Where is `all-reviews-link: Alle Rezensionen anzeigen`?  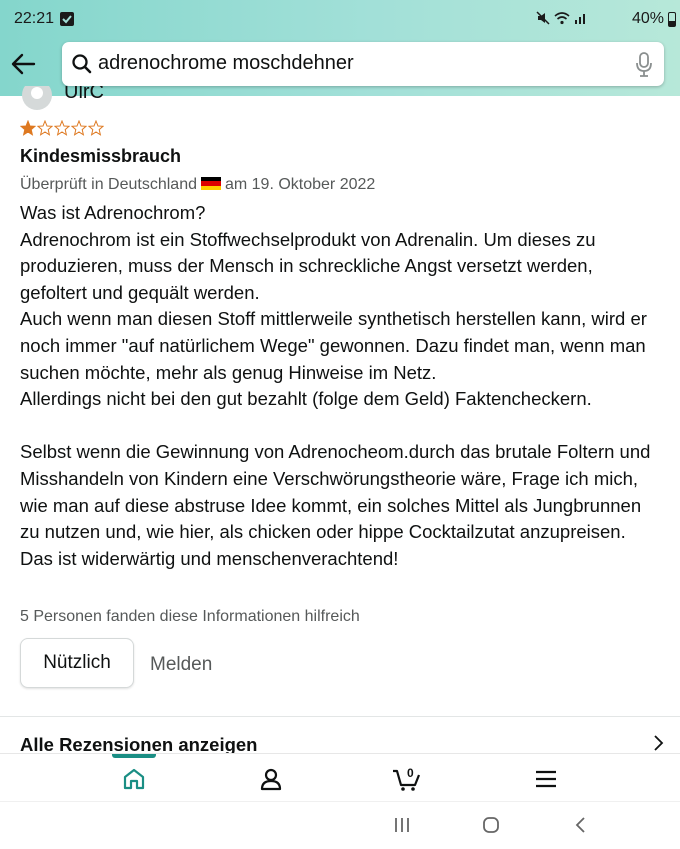
all-reviews-link: Alle Rezensionen anzeigen is located at coordinates (138, 743).